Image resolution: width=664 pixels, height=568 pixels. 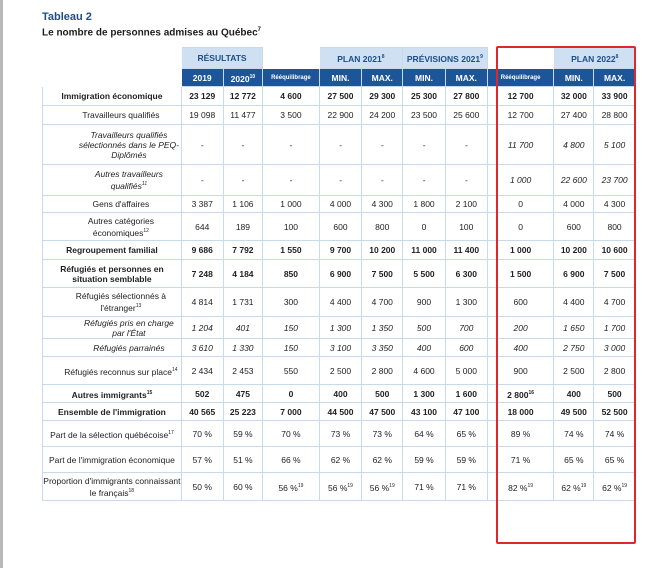 I want to click on row-label-note: 17, so click(x=171, y=432).